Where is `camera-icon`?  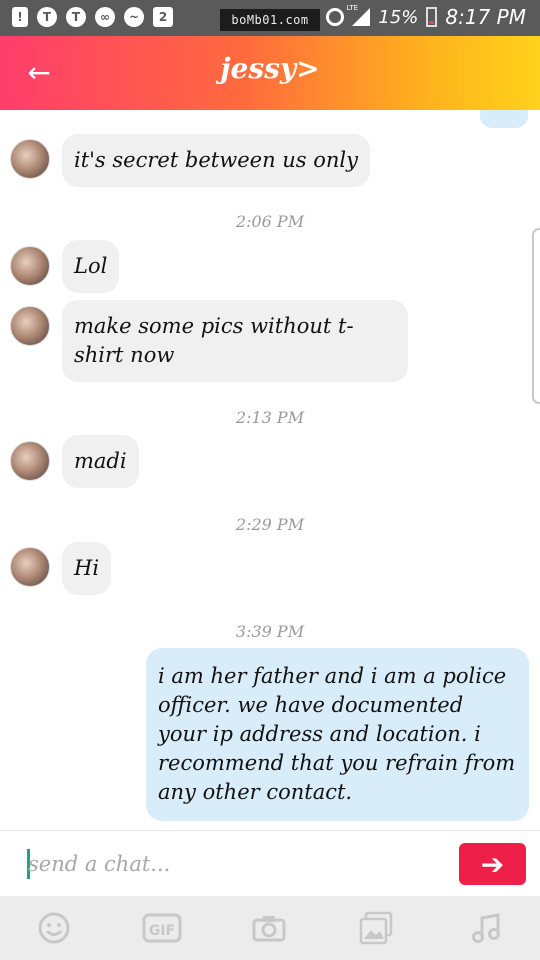 camera-icon is located at coordinates (269, 928).